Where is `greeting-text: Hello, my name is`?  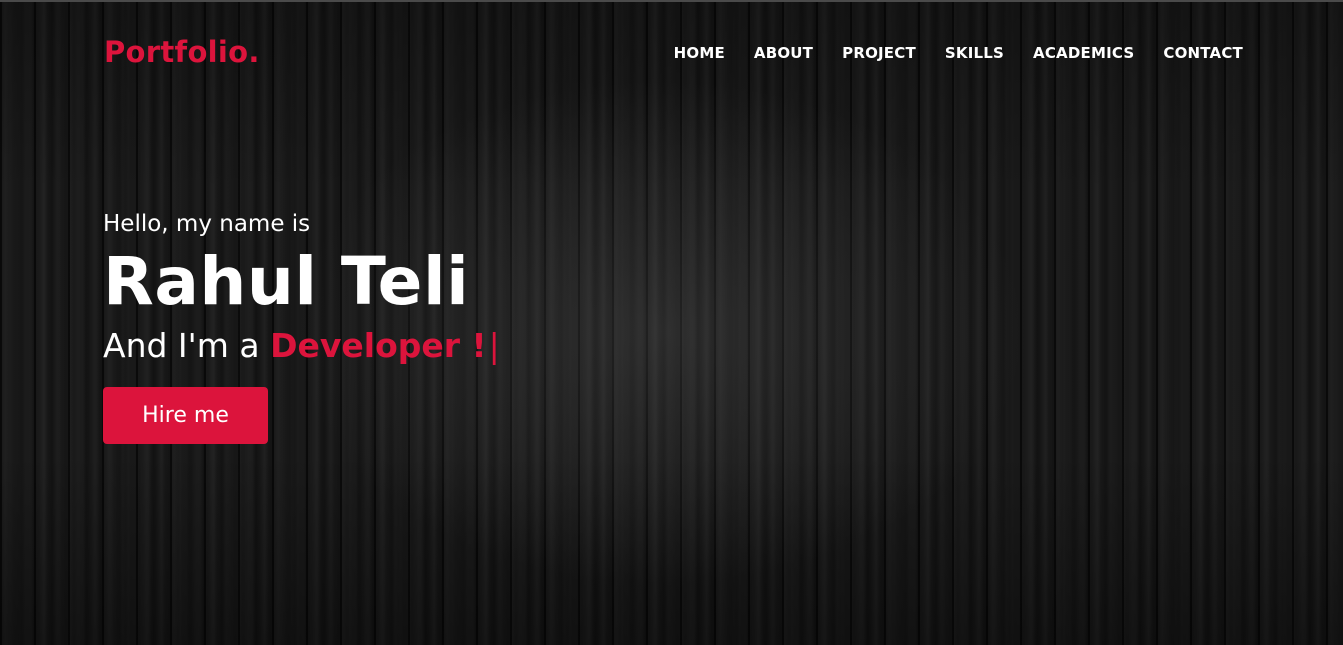 greeting-text: Hello, my name is is located at coordinates (207, 224).